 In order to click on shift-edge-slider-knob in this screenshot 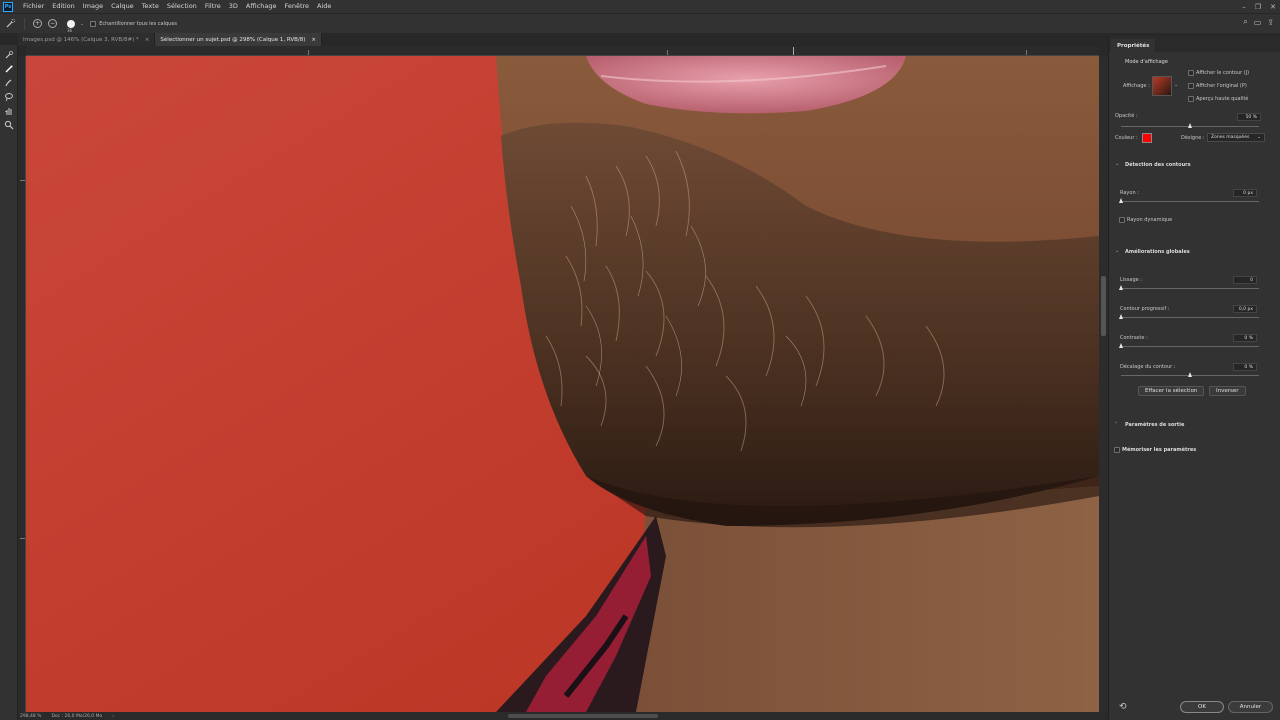, I will do `click(1189, 374)`.